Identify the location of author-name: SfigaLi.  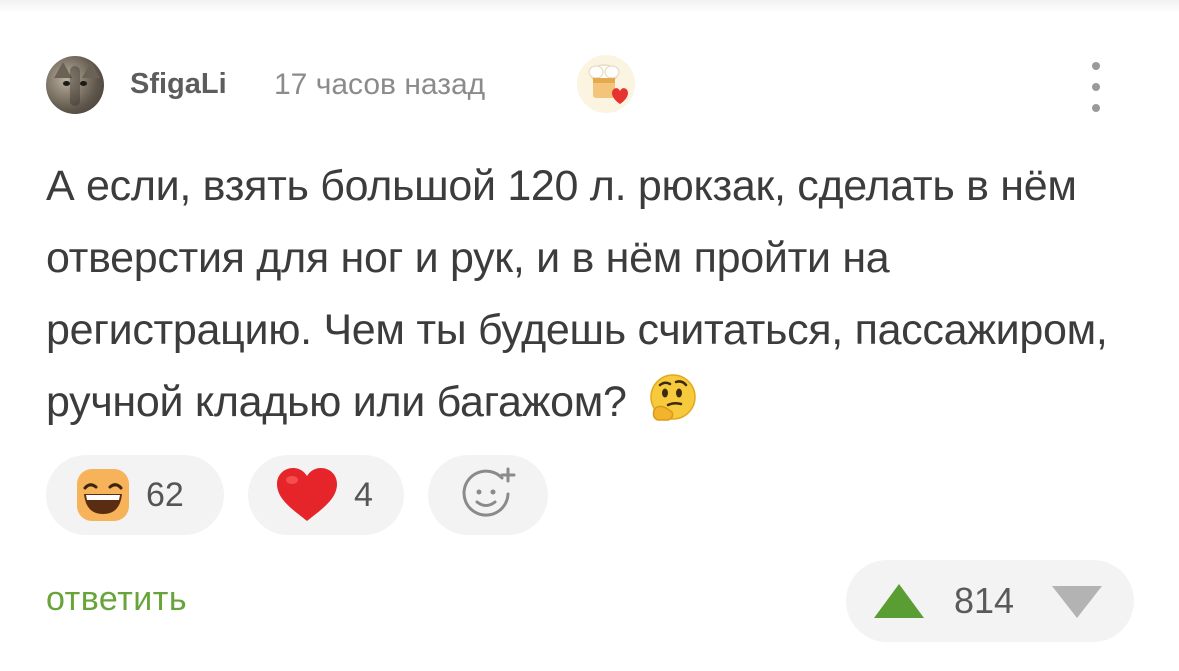
(178, 84).